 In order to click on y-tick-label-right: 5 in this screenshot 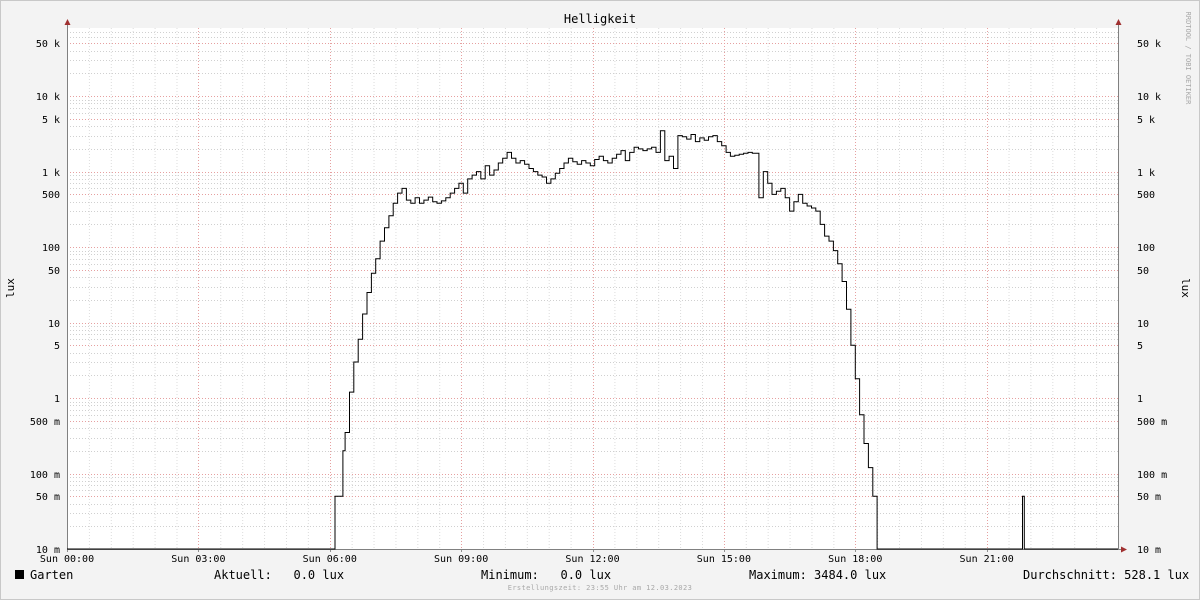, I will do `click(1140, 346)`.